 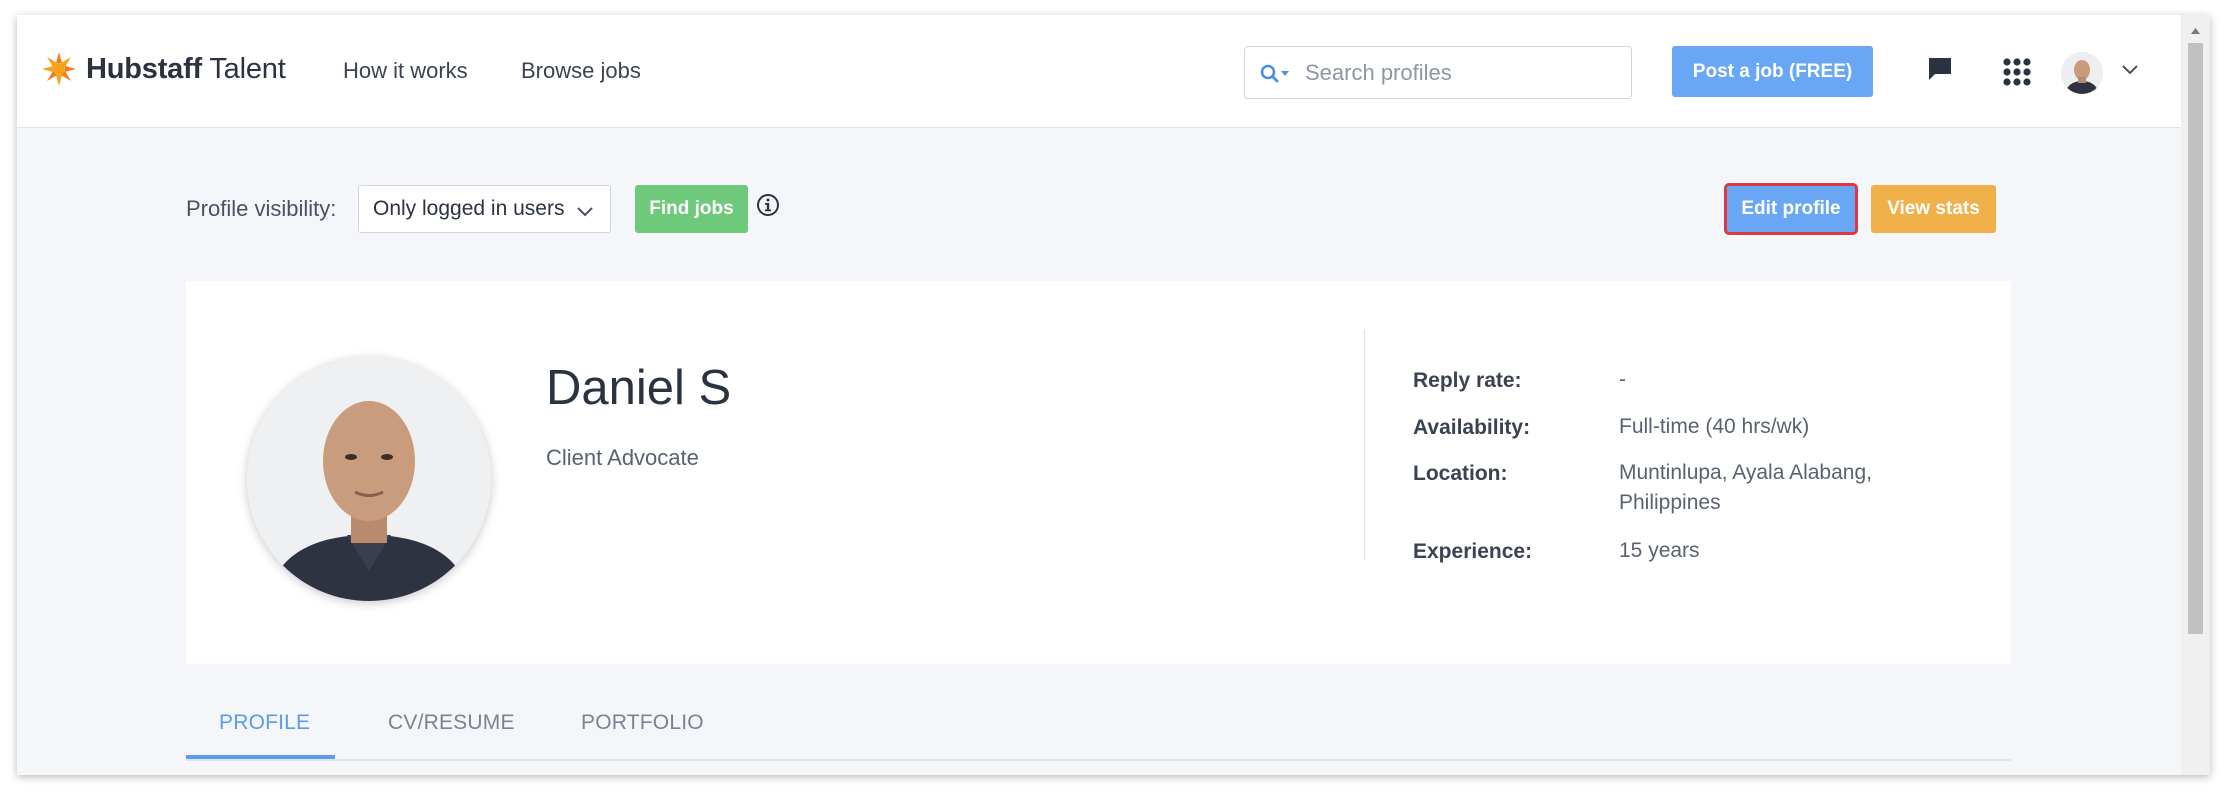 What do you see at coordinates (1659, 550) in the screenshot?
I see `experience-value: 15 years` at bounding box center [1659, 550].